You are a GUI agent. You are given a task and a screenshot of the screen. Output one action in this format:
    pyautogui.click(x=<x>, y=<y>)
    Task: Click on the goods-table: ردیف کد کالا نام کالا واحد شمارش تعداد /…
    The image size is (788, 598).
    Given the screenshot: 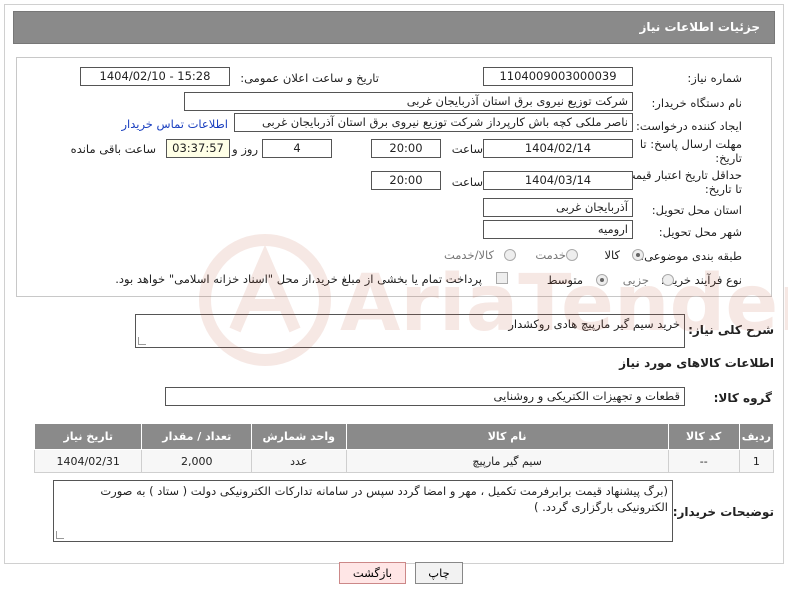 What is the action you would take?
    pyautogui.click(x=404, y=448)
    